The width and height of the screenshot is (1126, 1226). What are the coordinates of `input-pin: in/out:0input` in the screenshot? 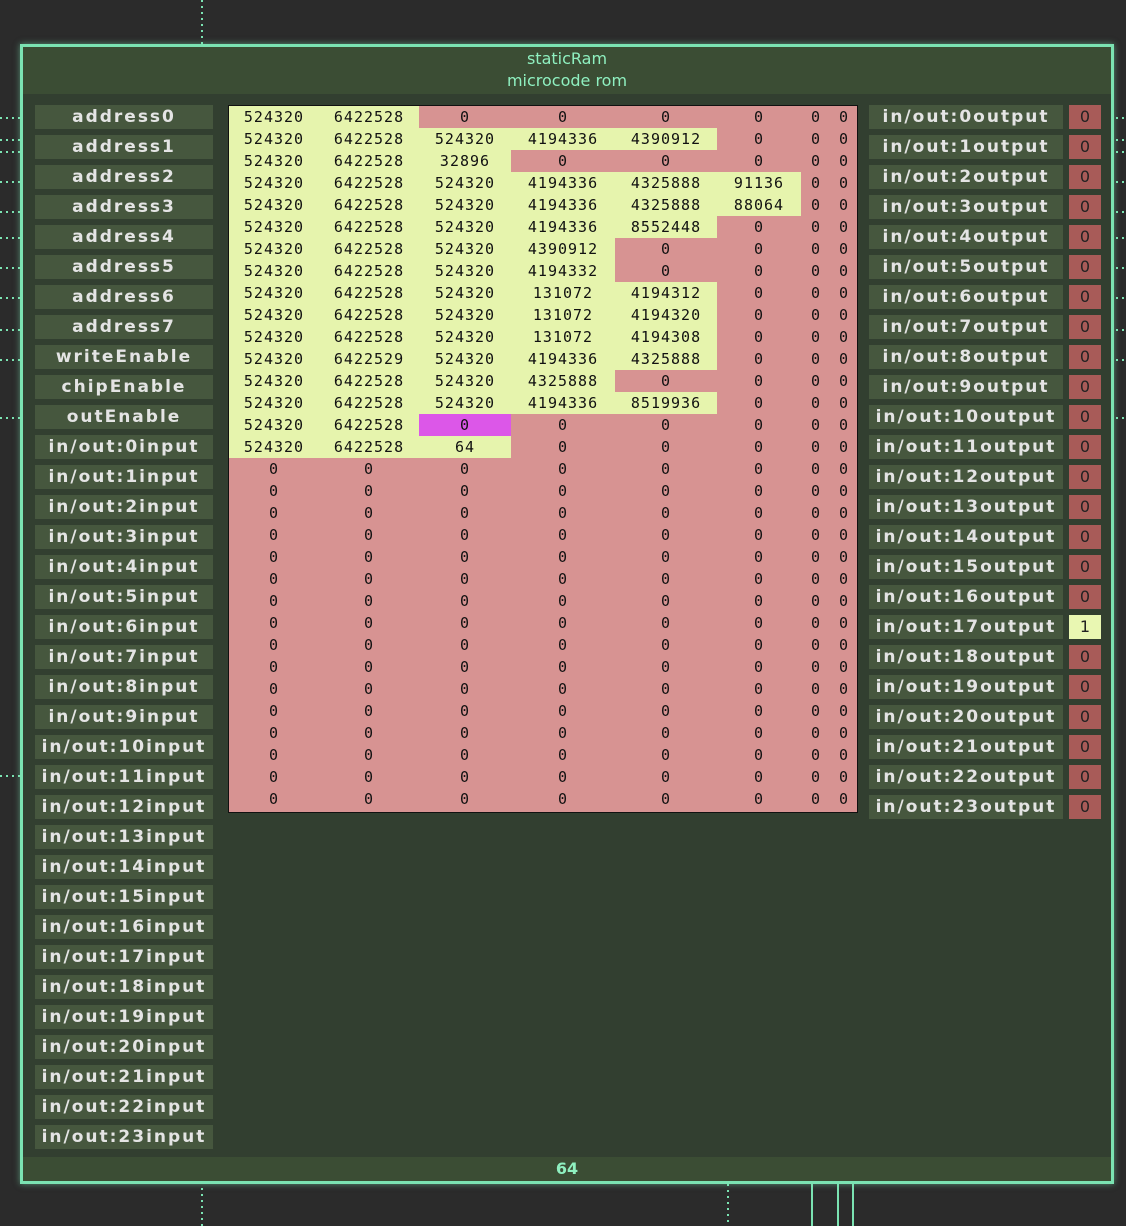 It's located at (124, 447).